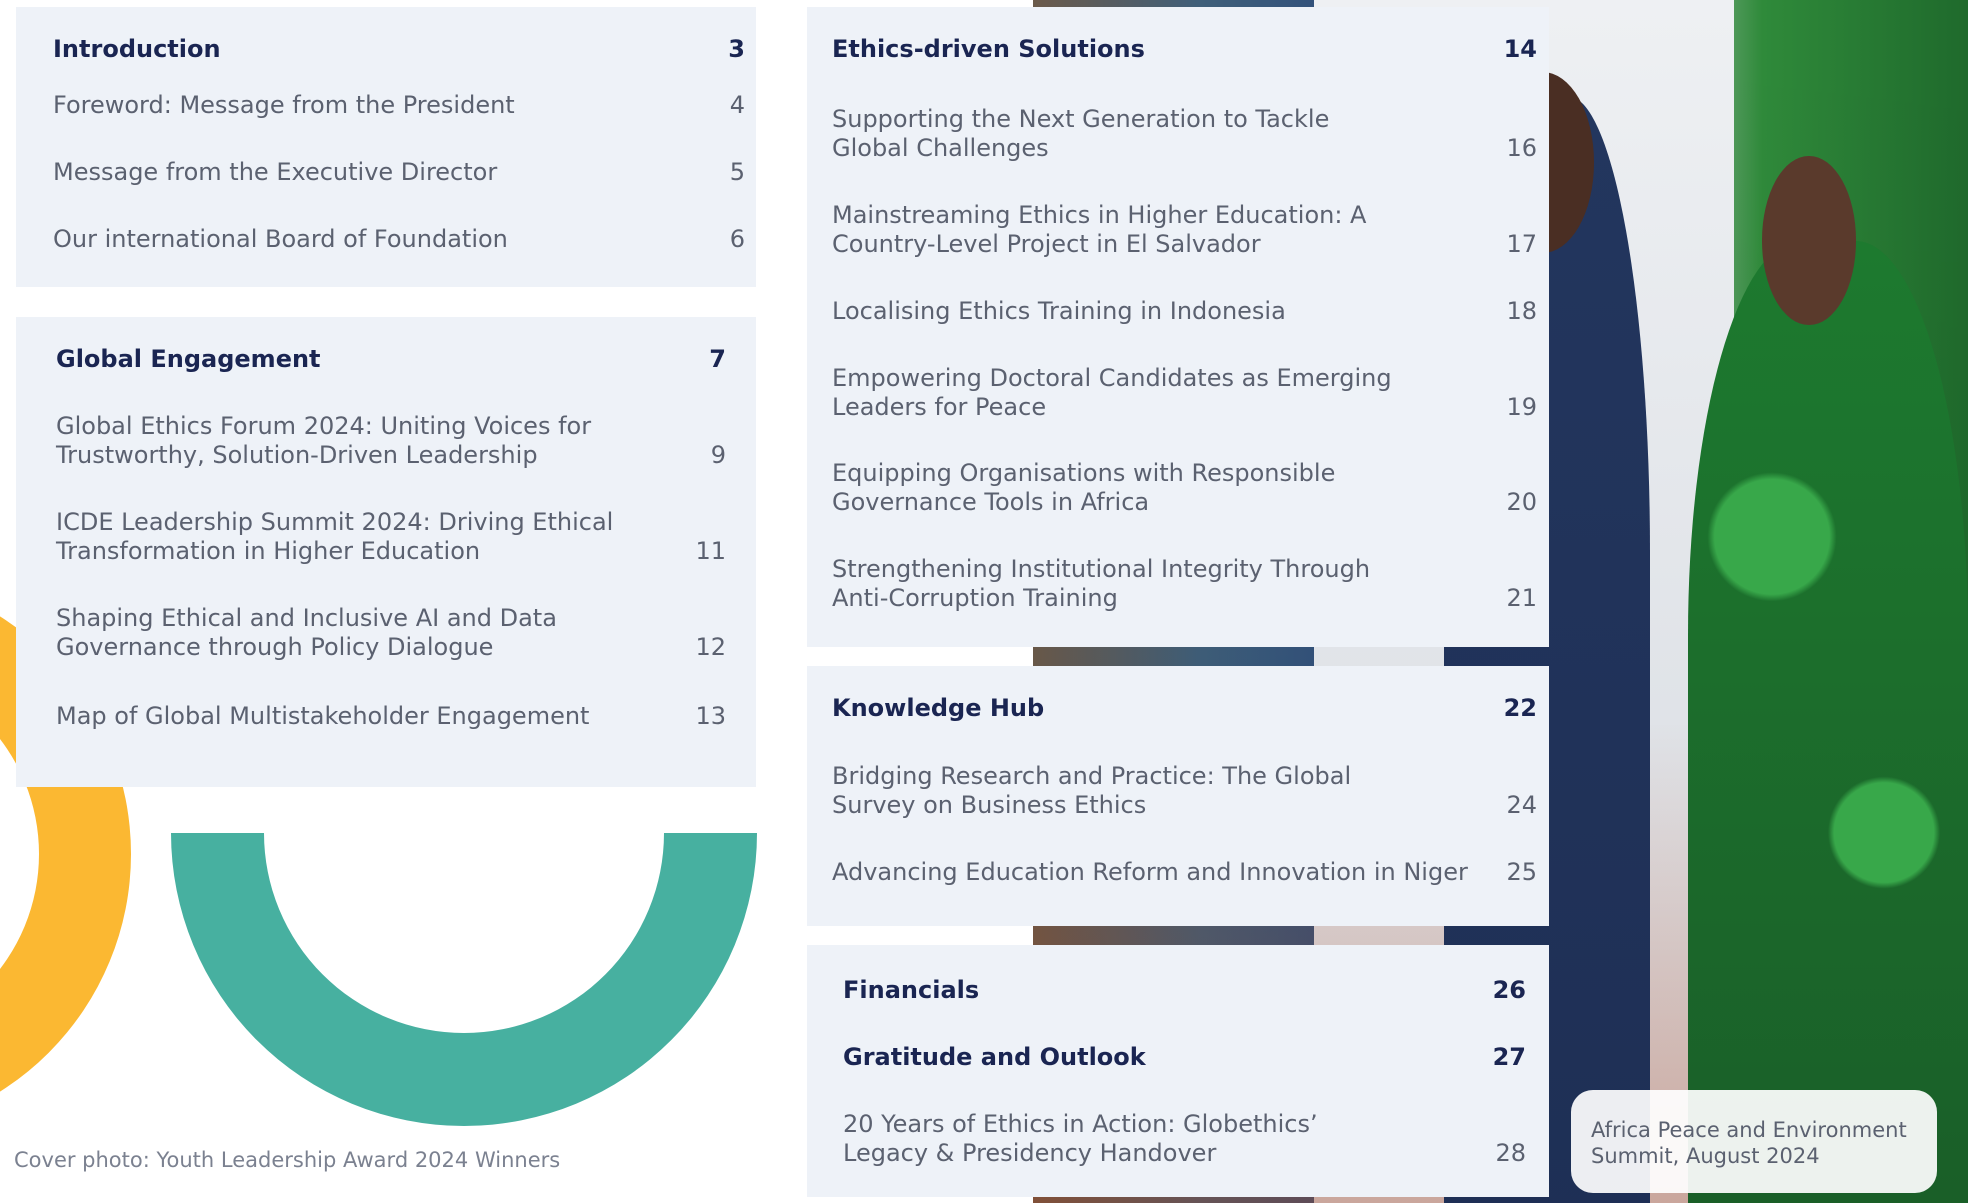 This screenshot has width=1968, height=1203. I want to click on section-title: Global Engagement, so click(188, 359).